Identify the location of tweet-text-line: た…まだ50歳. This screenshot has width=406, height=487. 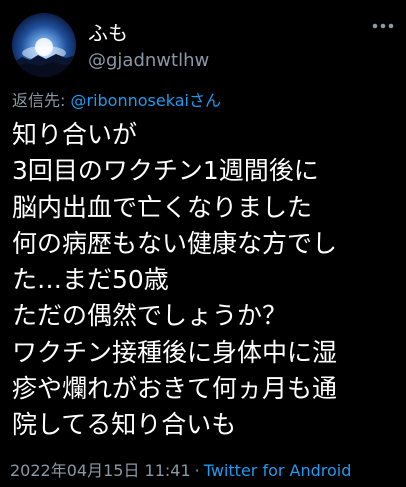
(90, 280).